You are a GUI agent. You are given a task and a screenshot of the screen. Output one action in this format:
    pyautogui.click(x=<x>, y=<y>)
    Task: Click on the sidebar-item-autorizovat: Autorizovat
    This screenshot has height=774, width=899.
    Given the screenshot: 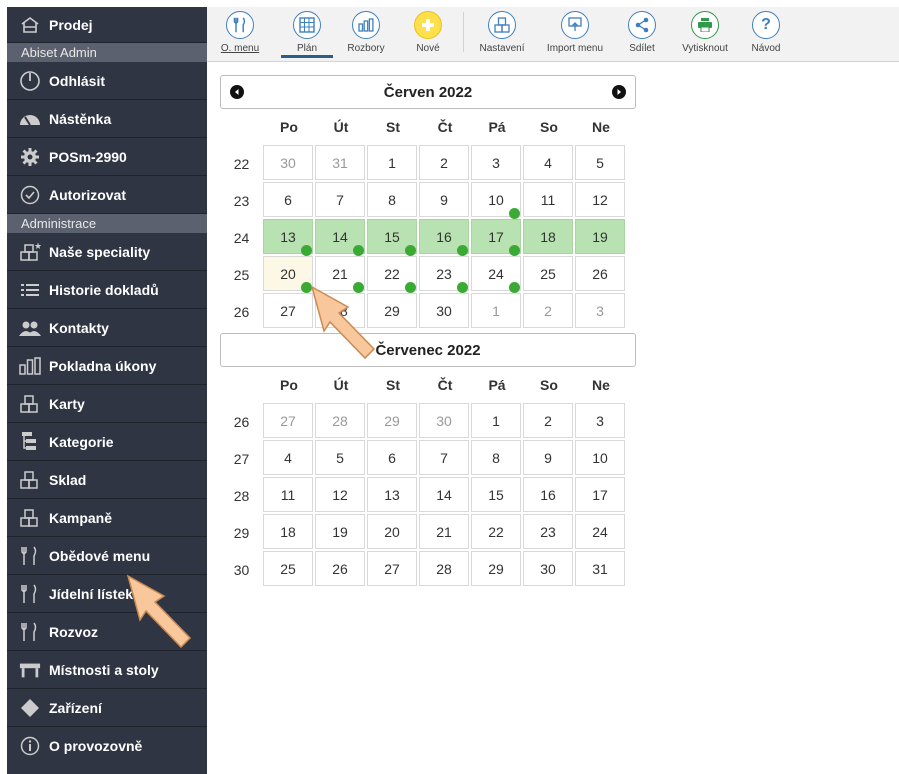 What is the action you would take?
    pyautogui.click(x=107, y=195)
    